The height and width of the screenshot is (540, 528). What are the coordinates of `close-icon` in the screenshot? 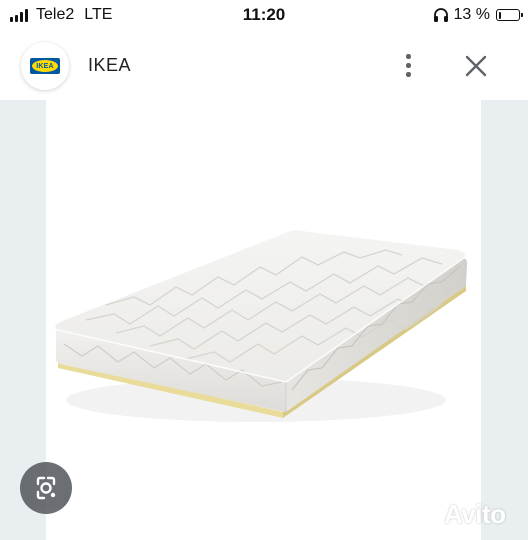 It's located at (476, 66).